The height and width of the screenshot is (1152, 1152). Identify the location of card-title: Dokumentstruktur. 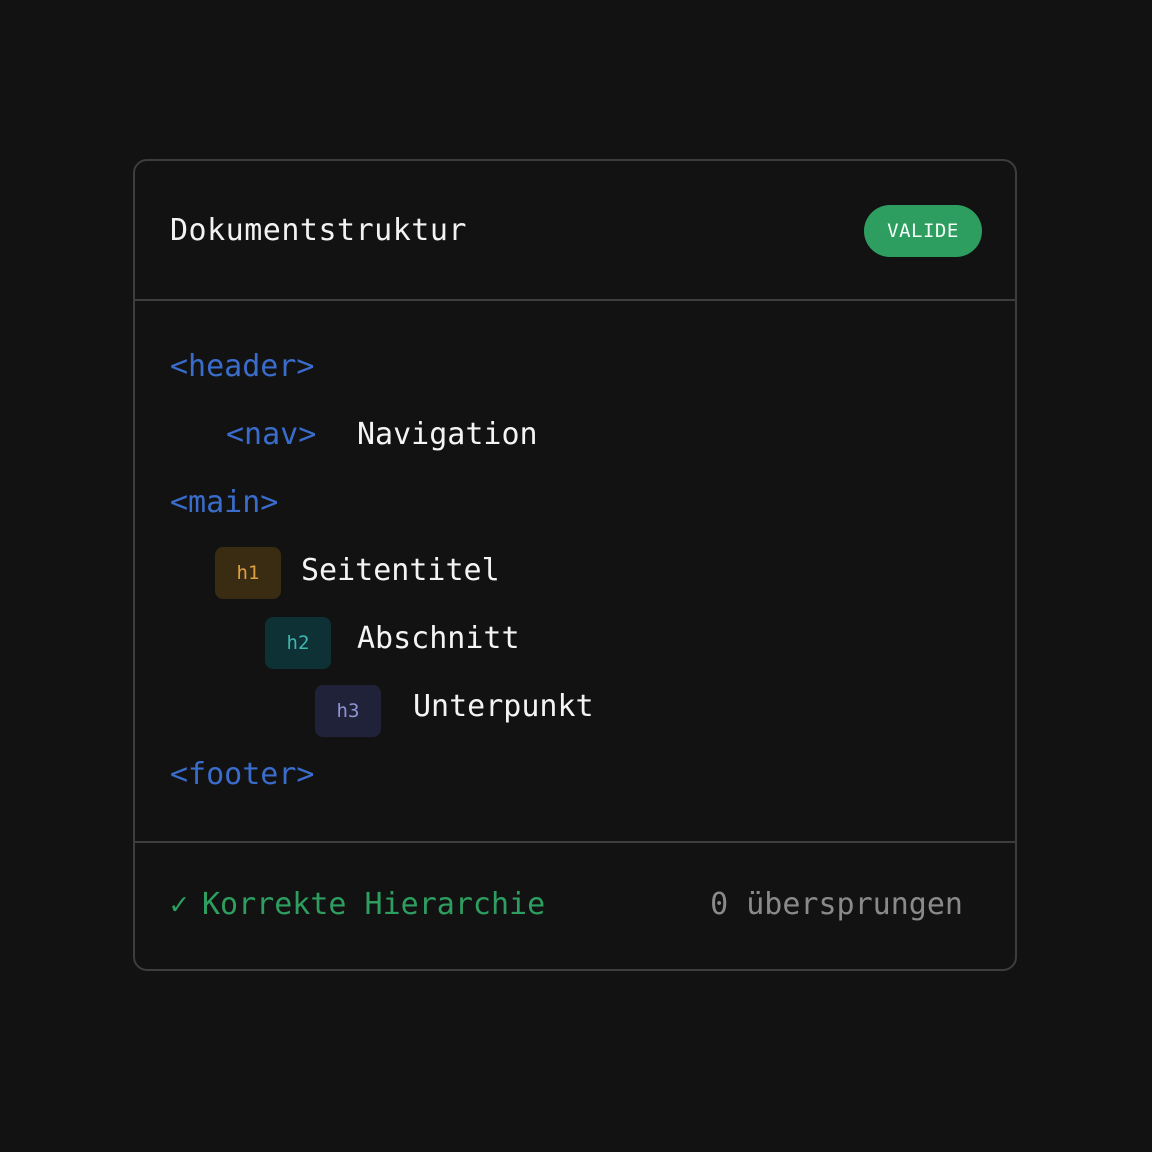
(318, 230).